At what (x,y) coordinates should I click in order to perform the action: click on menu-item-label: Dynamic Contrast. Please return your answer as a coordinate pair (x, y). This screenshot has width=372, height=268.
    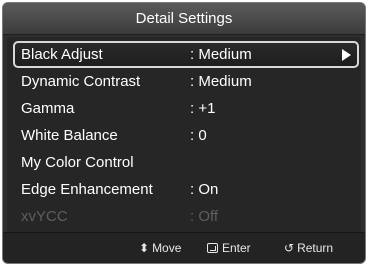
    Looking at the image, I should click on (81, 81).